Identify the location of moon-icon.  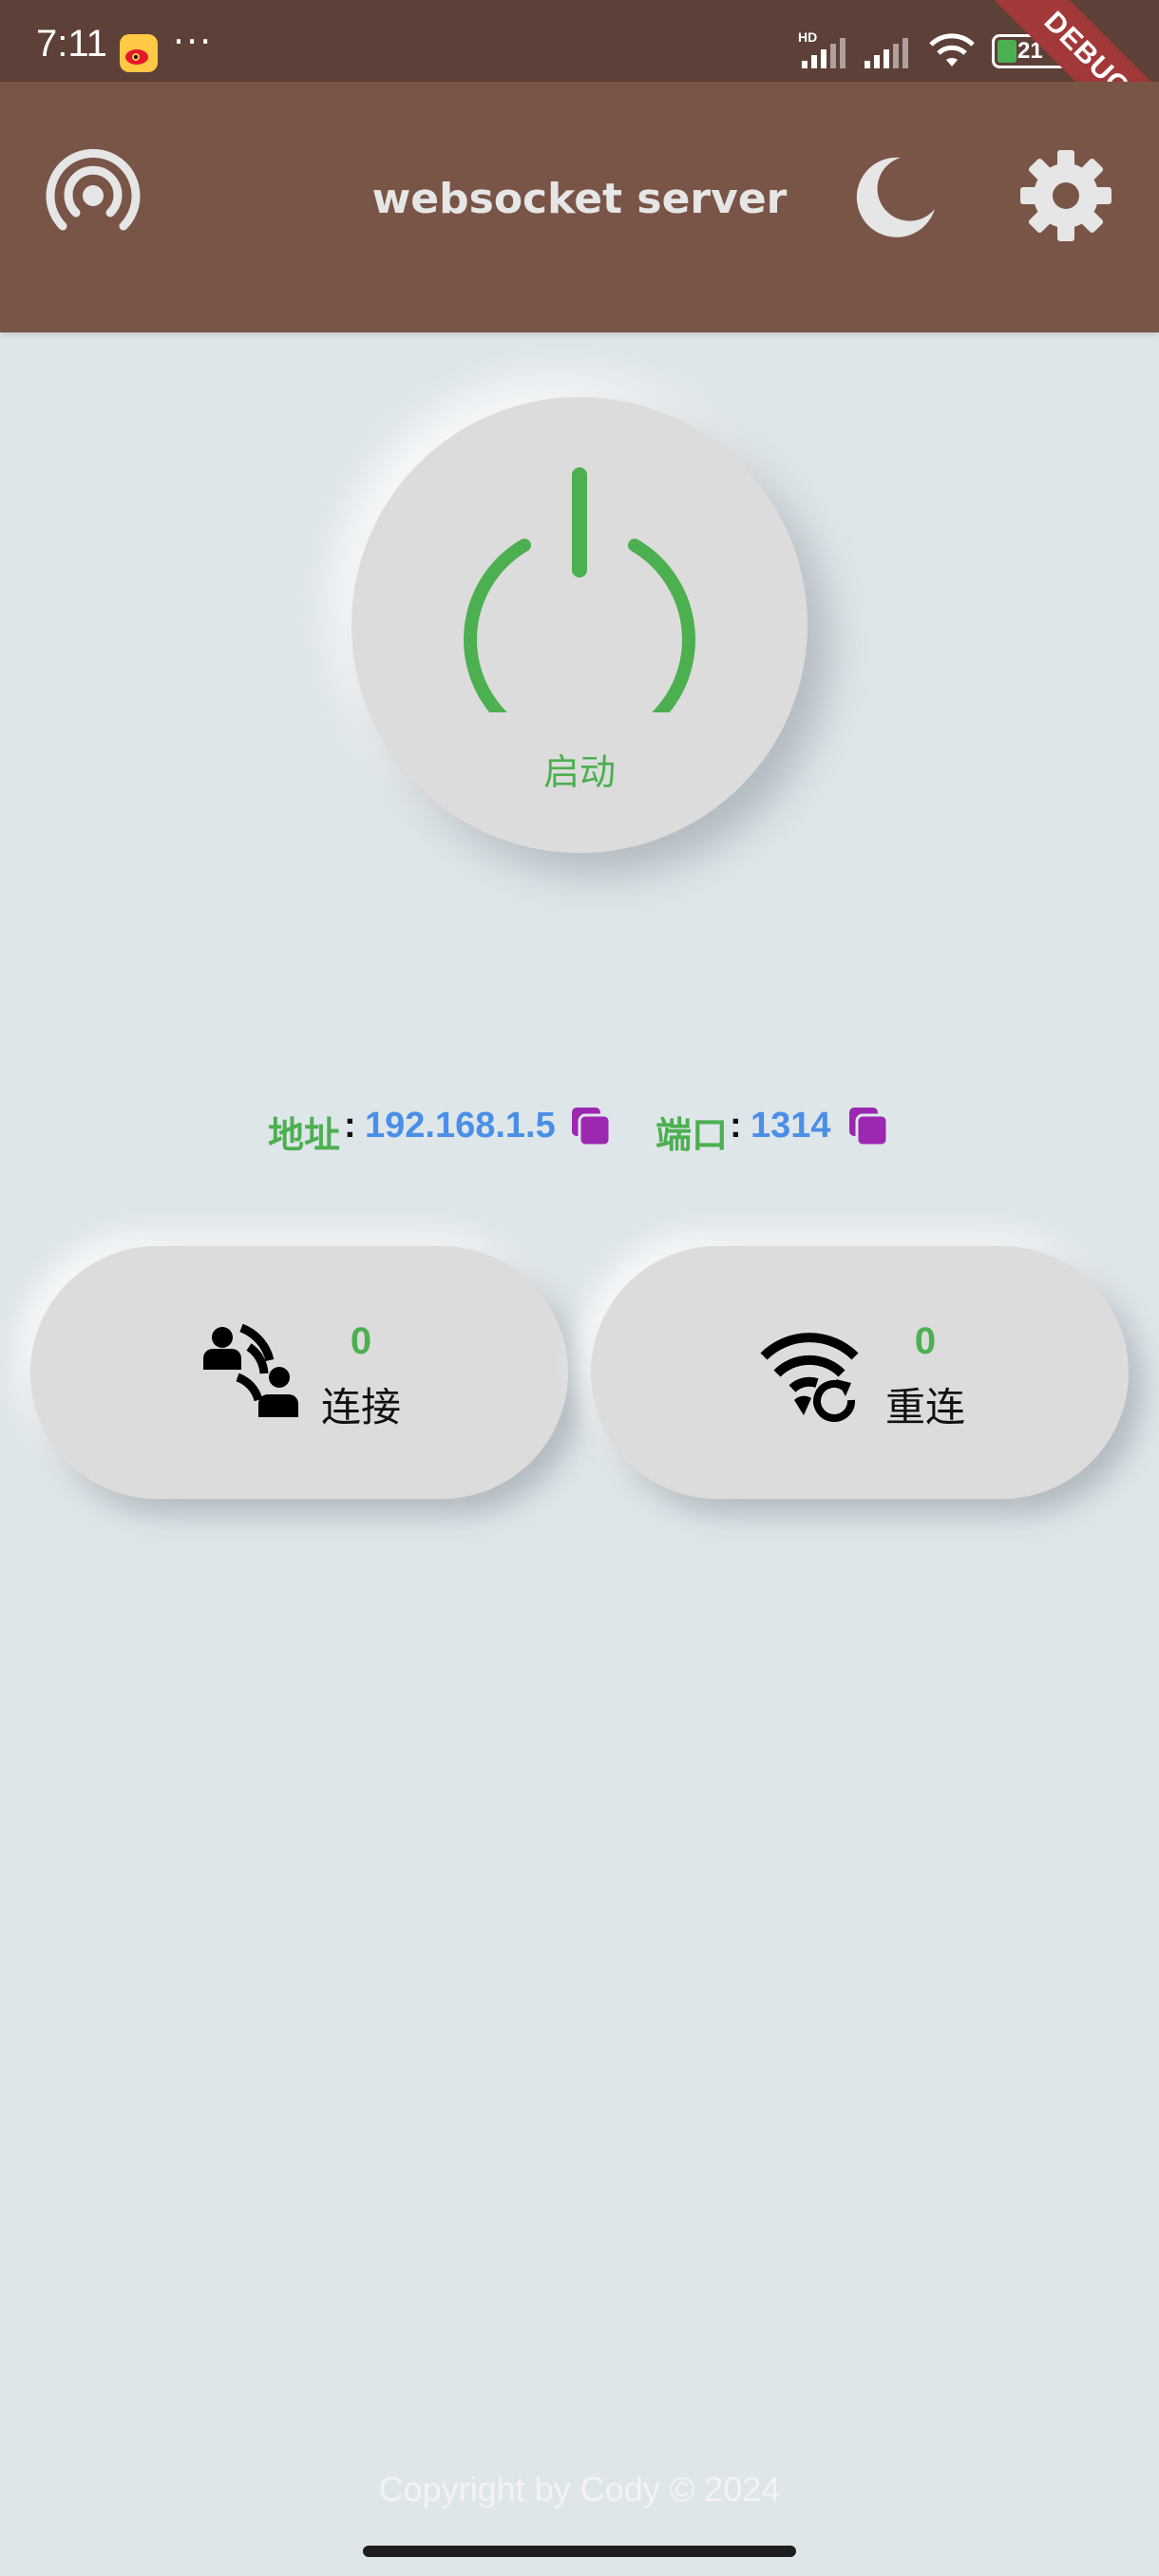
(893, 197).